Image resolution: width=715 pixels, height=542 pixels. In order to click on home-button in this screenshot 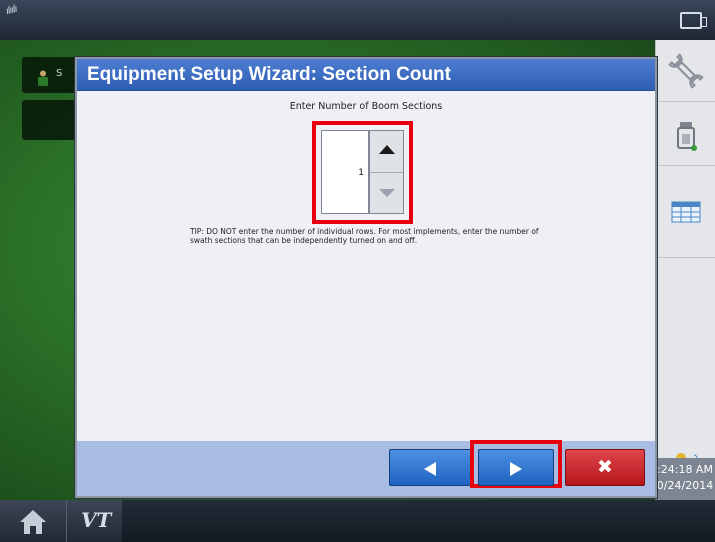, I will do `click(33, 521)`.